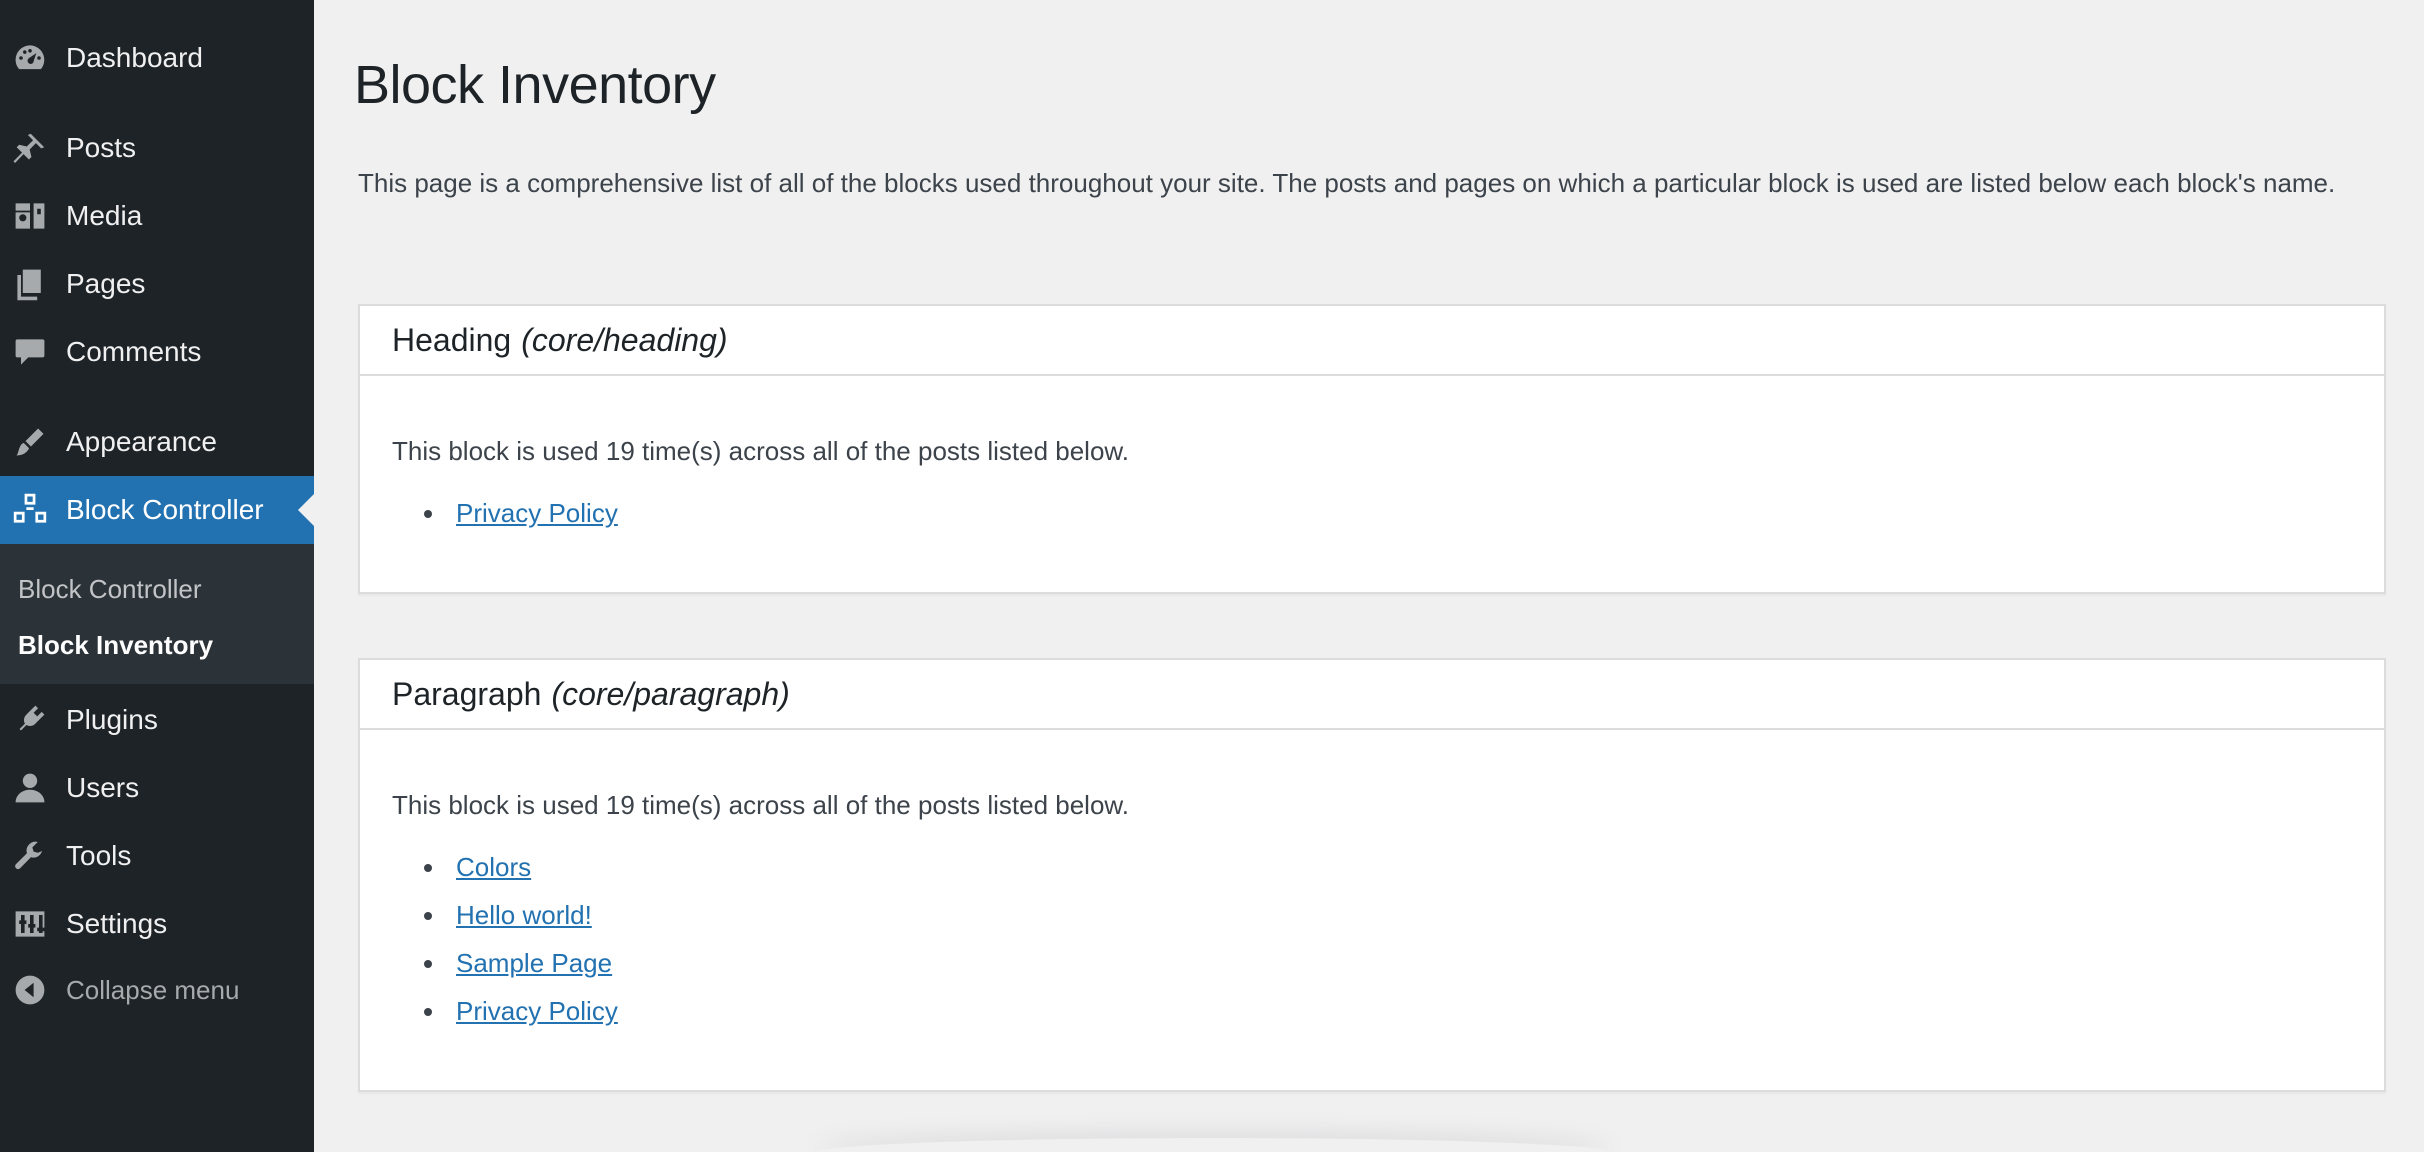 The width and height of the screenshot is (2424, 1152). What do you see at coordinates (117, 923) in the screenshot?
I see `sidebar-item-label: Settings` at bounding box center [117, 923].